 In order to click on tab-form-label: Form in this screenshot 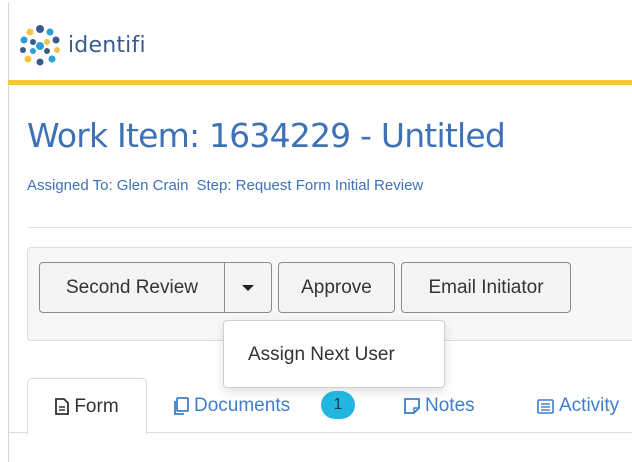, I will do `click(96, 406)`.